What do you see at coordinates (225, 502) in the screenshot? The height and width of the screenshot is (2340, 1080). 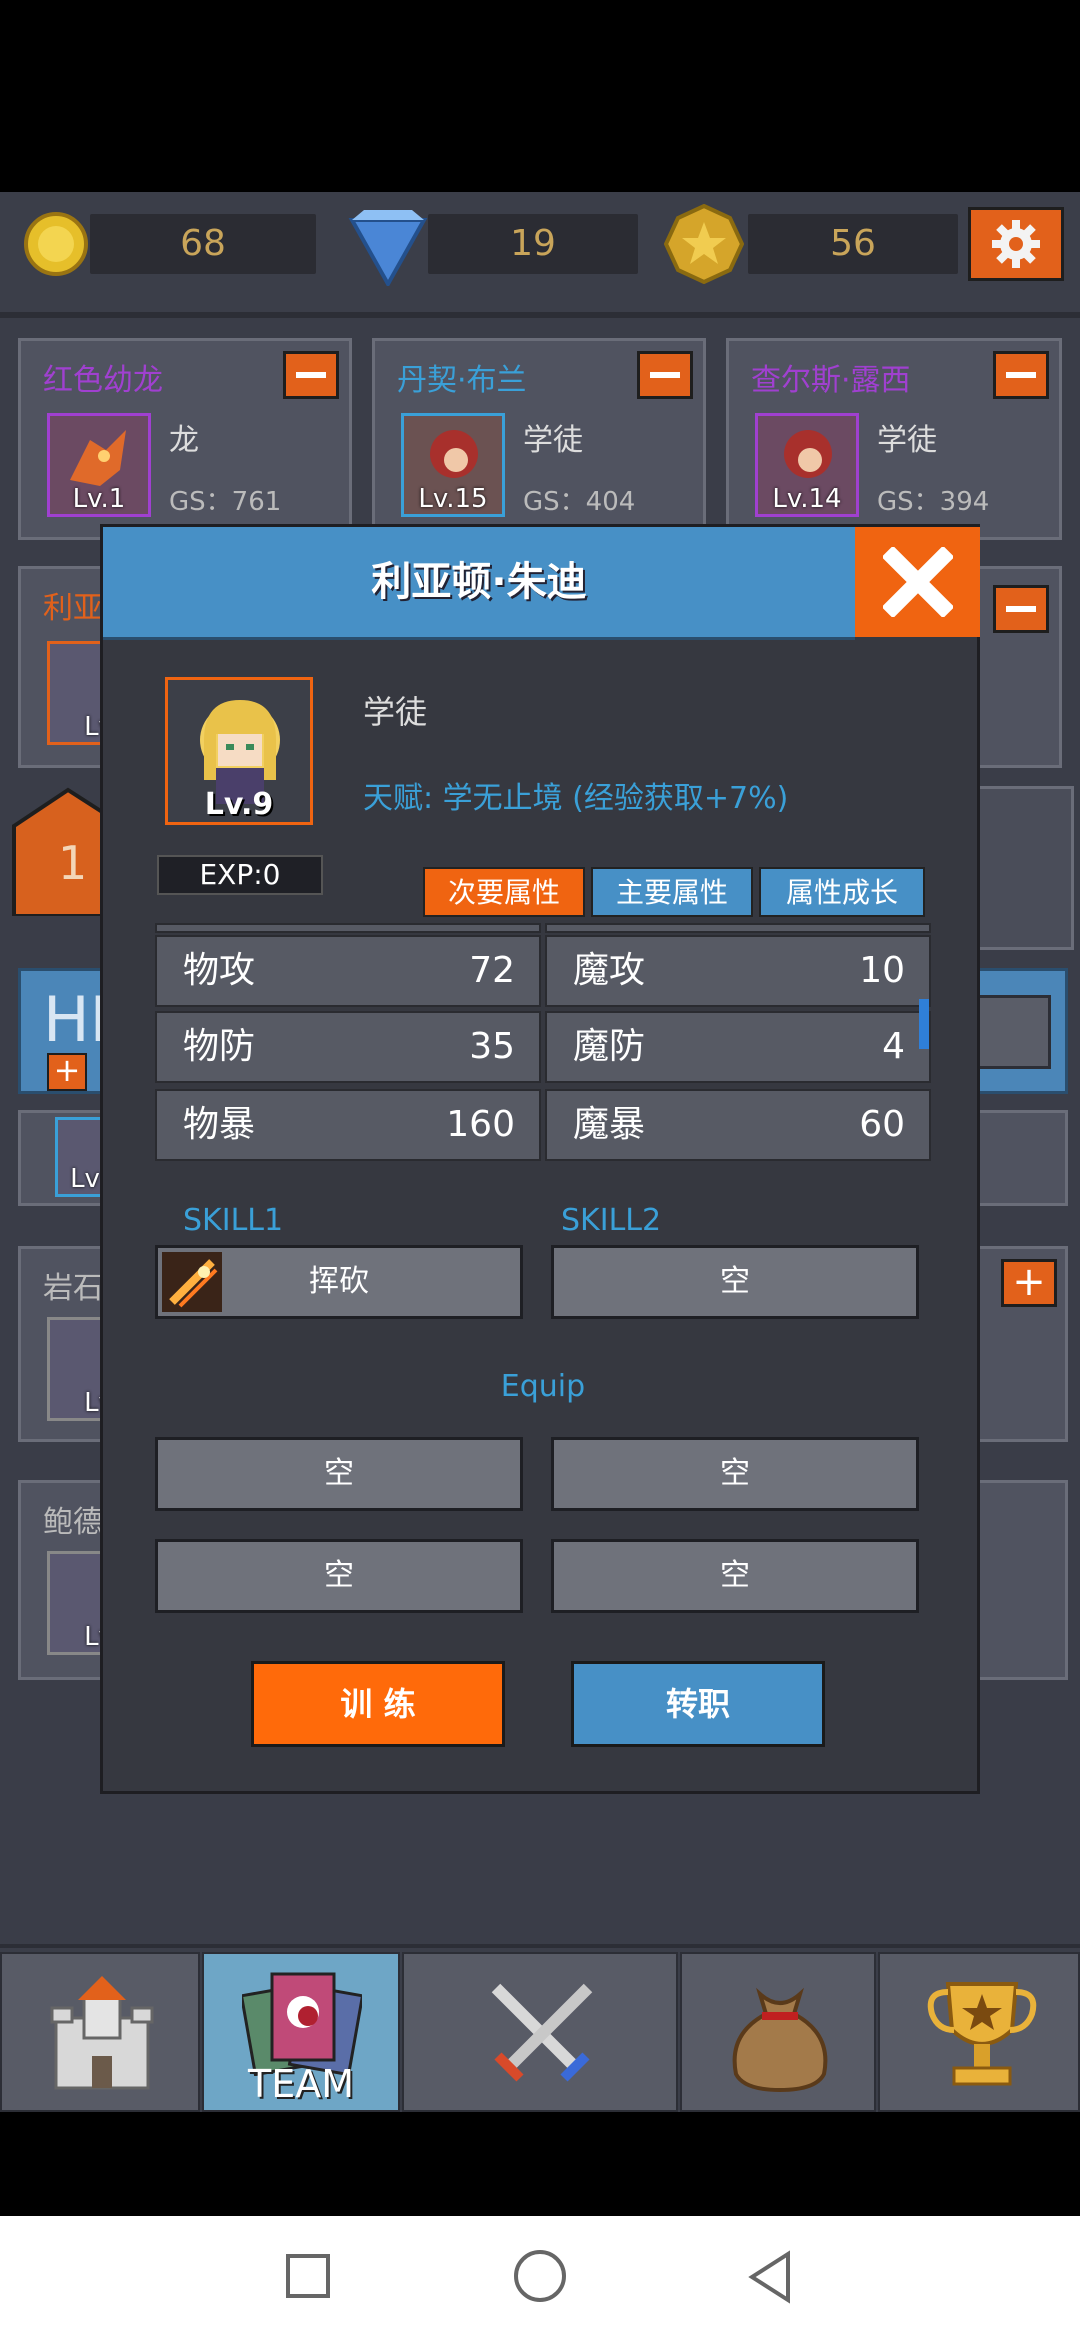 I see `card-gs: GS：761` at bounding box center [225, 502].